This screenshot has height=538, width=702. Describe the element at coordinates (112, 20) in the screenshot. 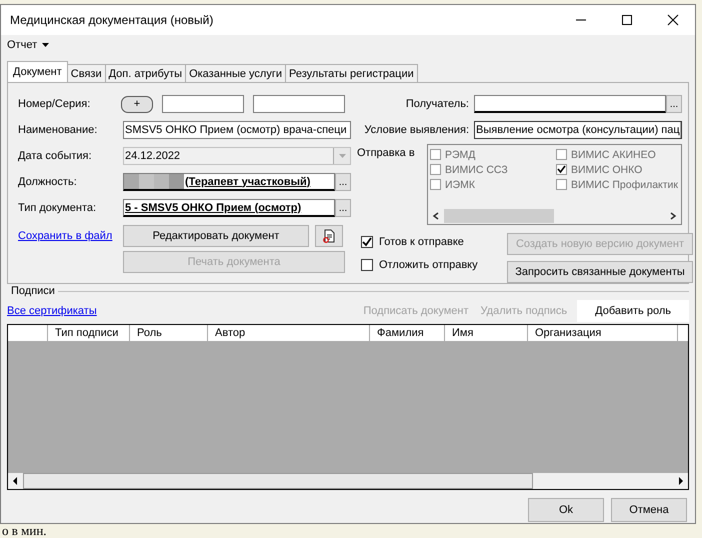

I see `window-title: Медицинская документация (новый)` at that location.